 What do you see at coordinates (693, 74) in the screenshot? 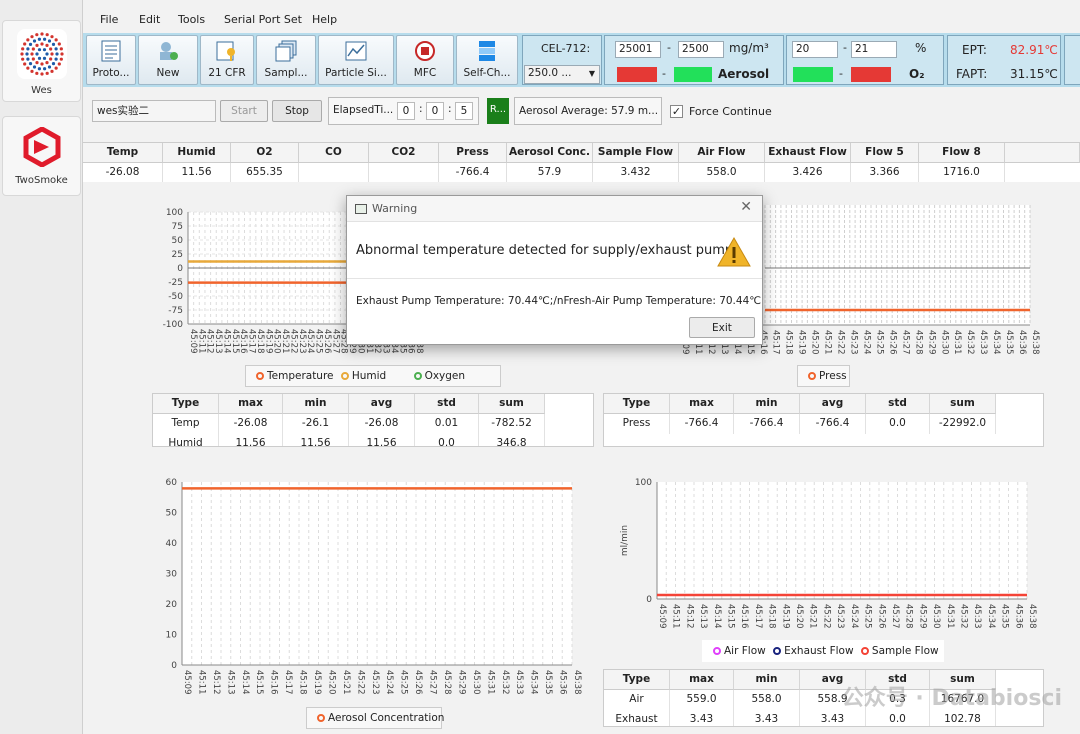
I see `aerosol-high-indicator` at bounding box center [693, 74].